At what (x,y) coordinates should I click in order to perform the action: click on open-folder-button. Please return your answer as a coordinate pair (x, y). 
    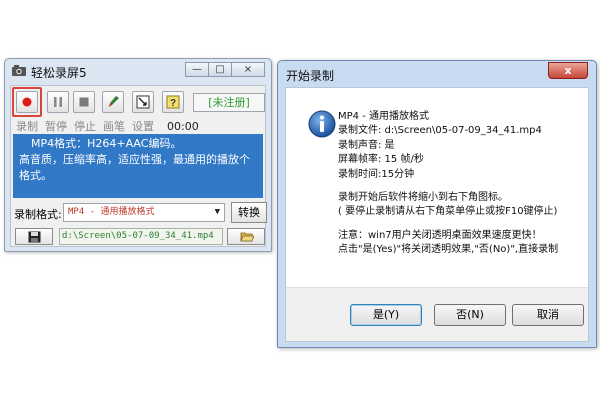
    Looking at the image, I should click on (246, 236).